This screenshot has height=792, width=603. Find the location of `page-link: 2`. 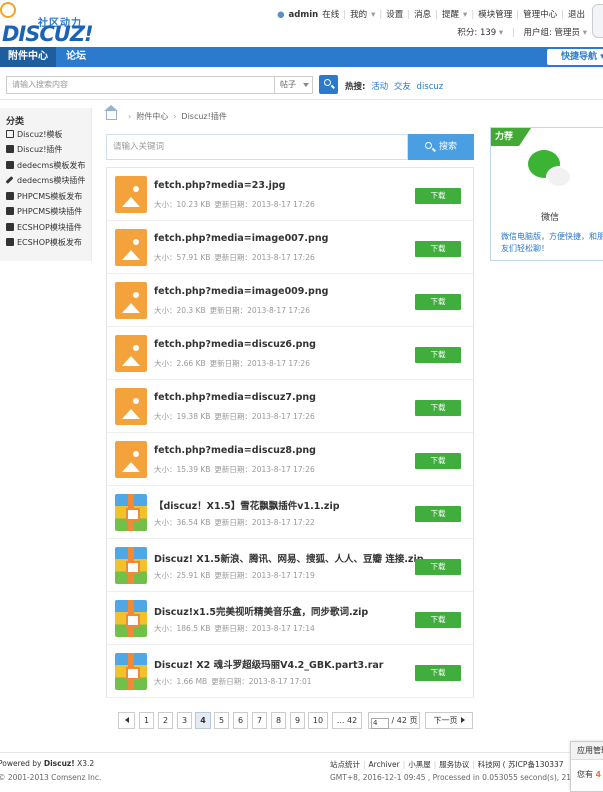

page-link: 2 is located at coordinates (165, 720).